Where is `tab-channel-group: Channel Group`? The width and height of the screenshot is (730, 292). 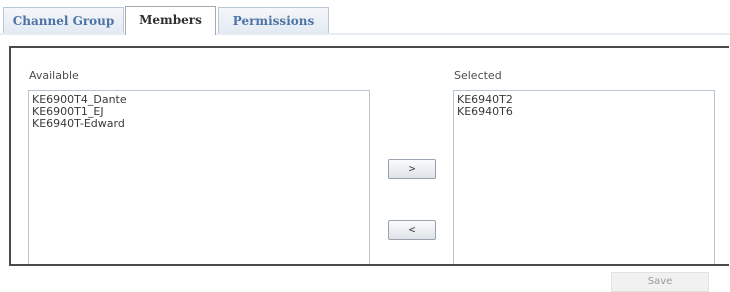 tab-channel-group: Channel Group is located at coordinates (63, 20).